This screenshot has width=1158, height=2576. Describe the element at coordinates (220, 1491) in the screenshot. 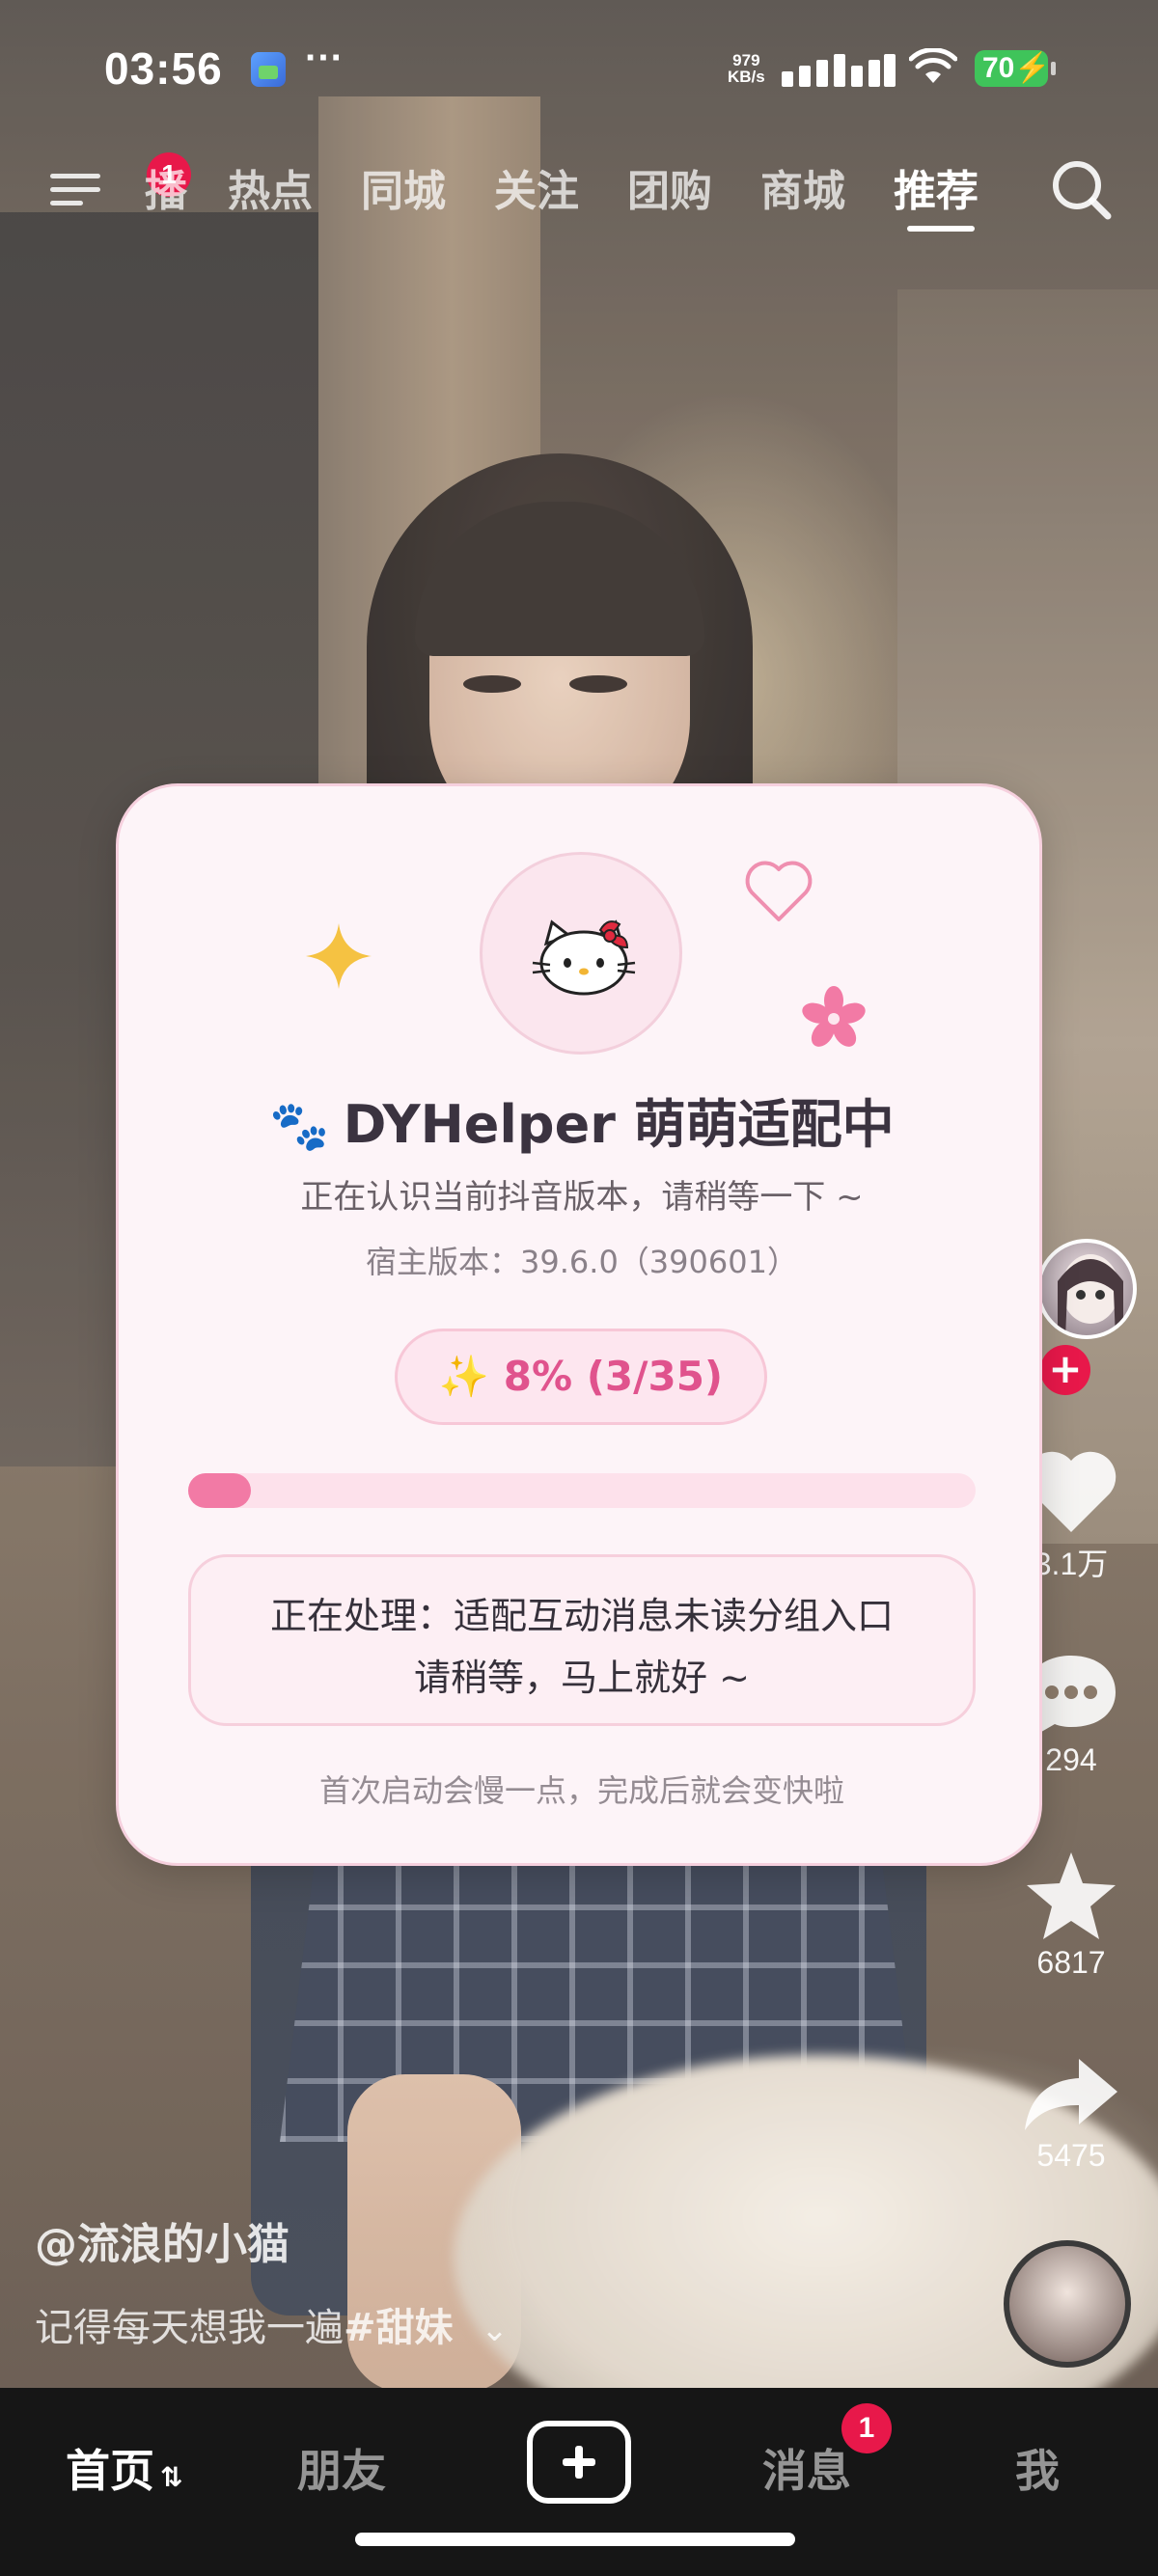

I see `progress-bar-fill` at that location.